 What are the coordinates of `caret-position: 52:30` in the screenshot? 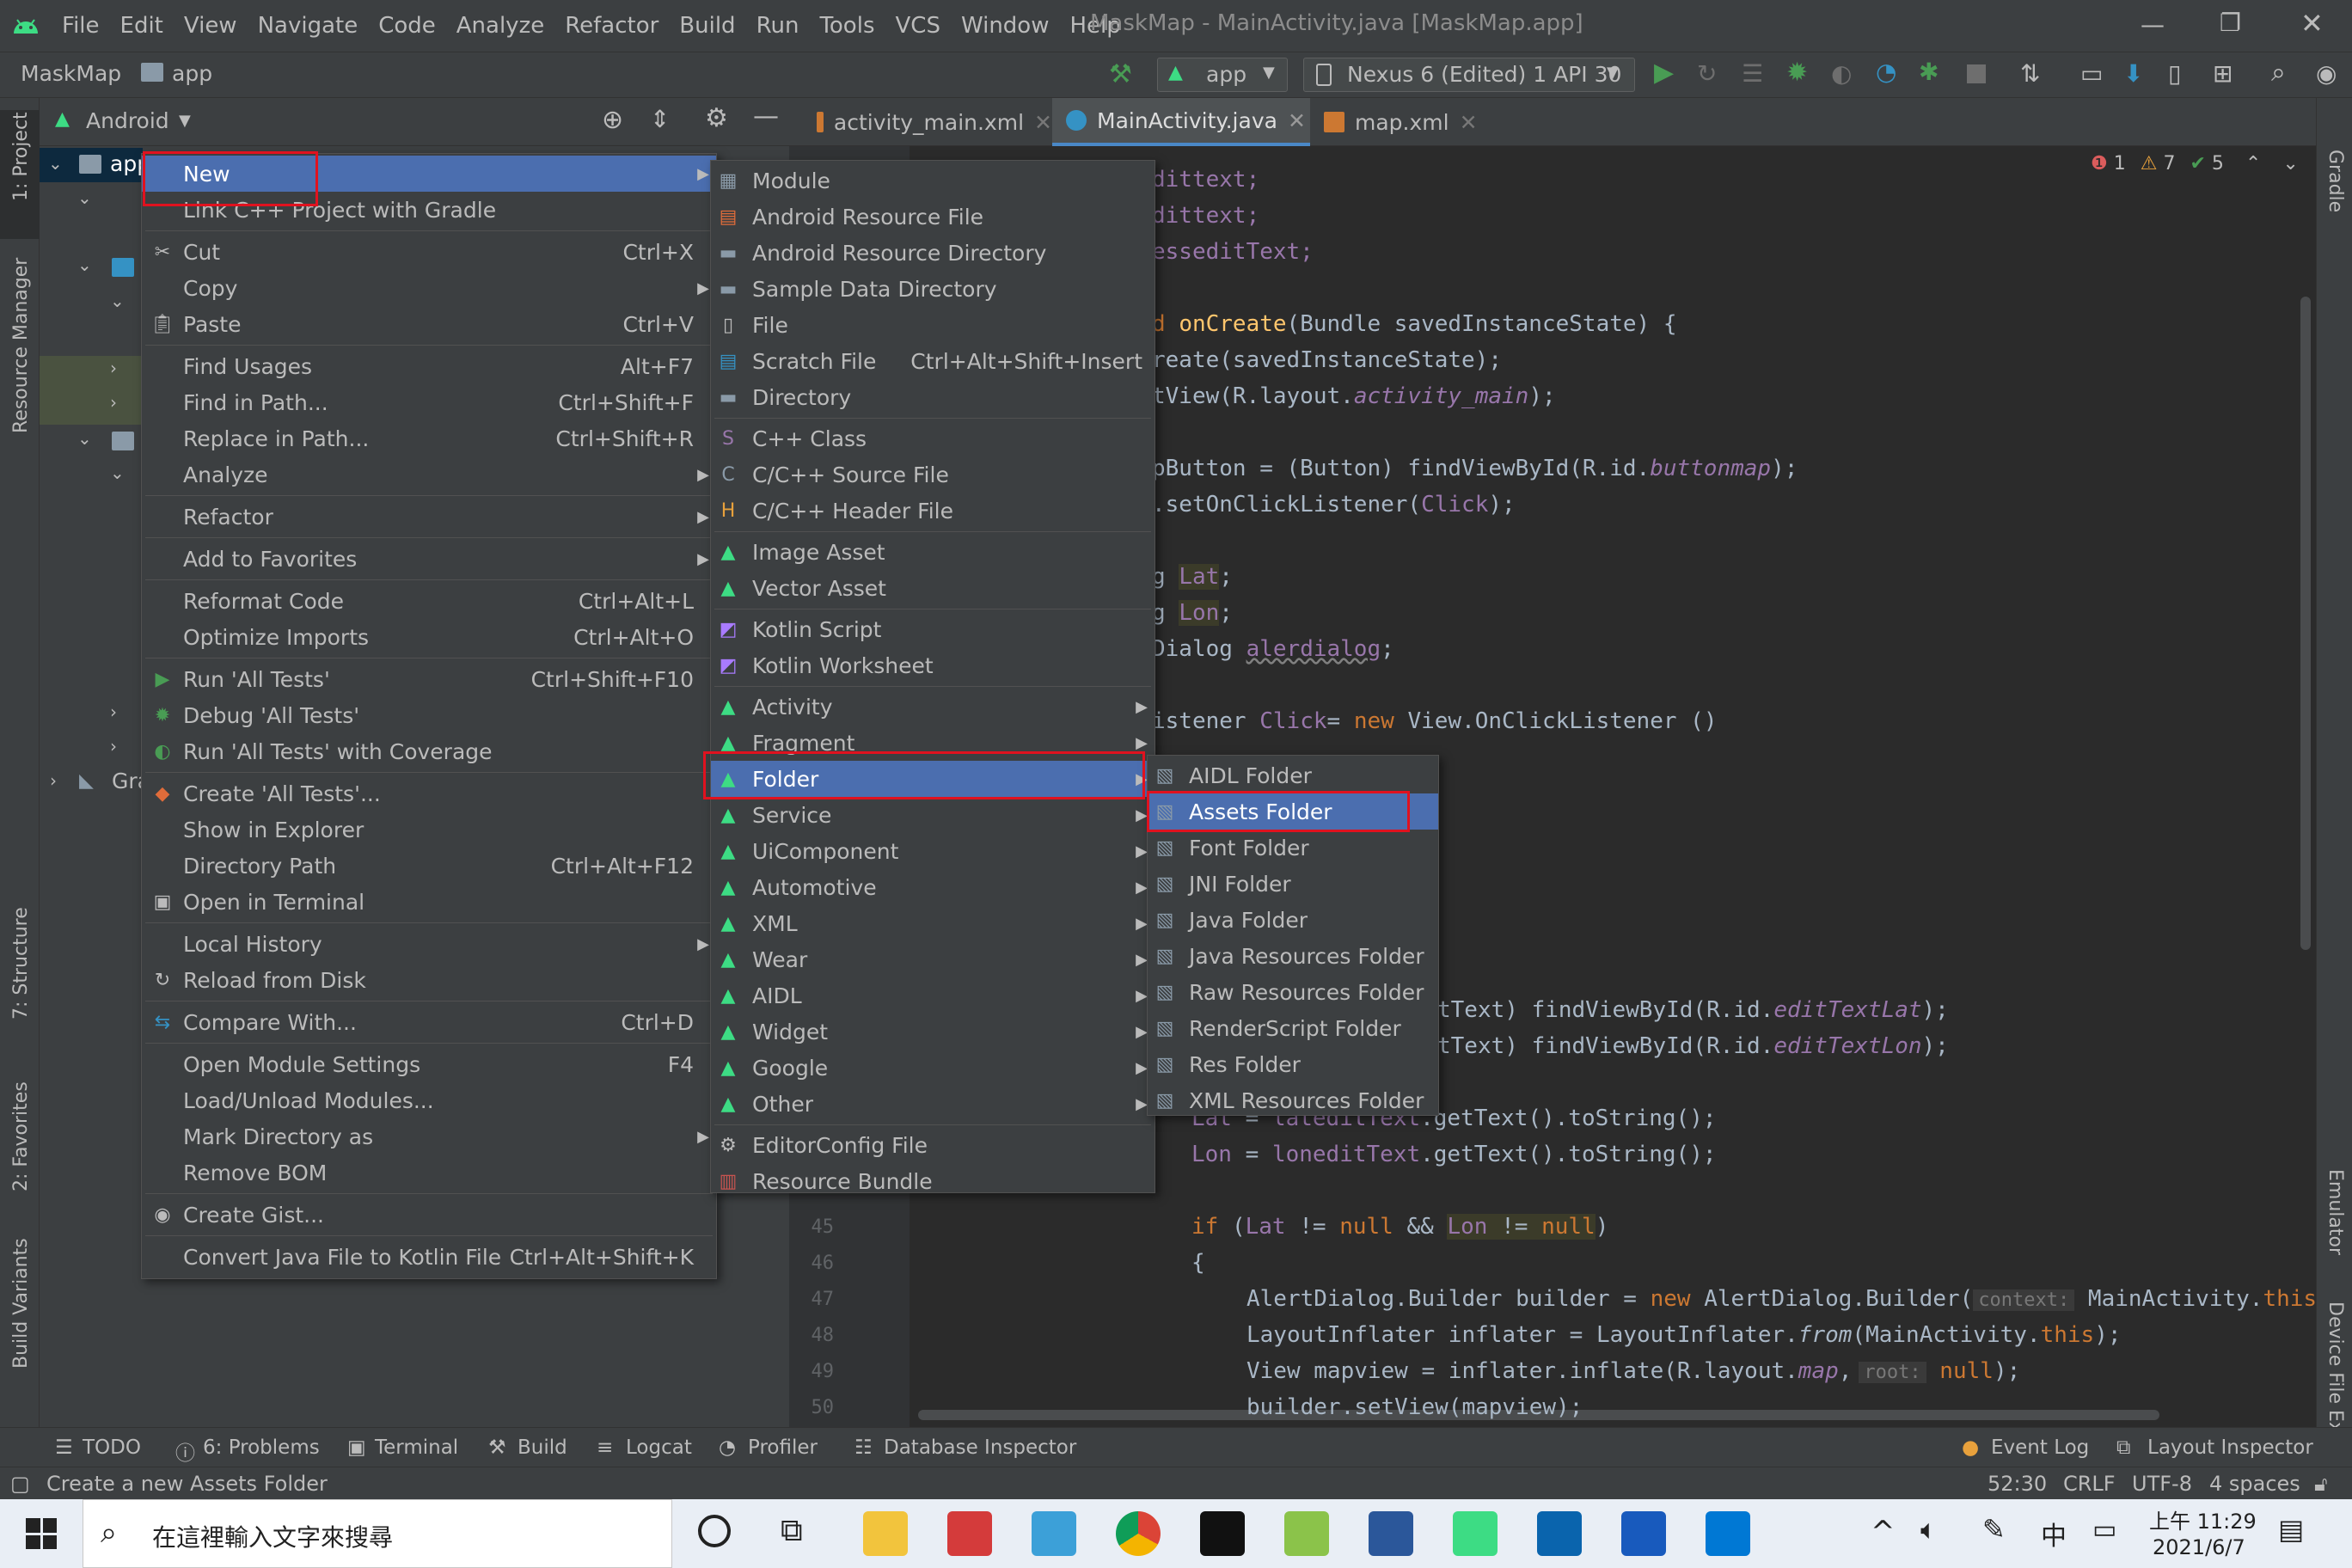 It's located at (2018, 1484).